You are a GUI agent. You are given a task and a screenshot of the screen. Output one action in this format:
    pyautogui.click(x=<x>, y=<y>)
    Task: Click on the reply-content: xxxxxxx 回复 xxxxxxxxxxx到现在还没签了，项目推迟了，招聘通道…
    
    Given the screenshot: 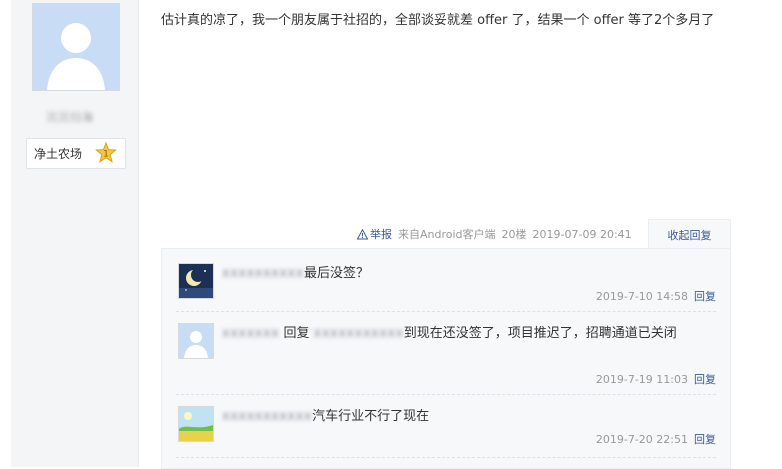 What is the action you would take?
    pyautogui.click(x=469, y=333)
    